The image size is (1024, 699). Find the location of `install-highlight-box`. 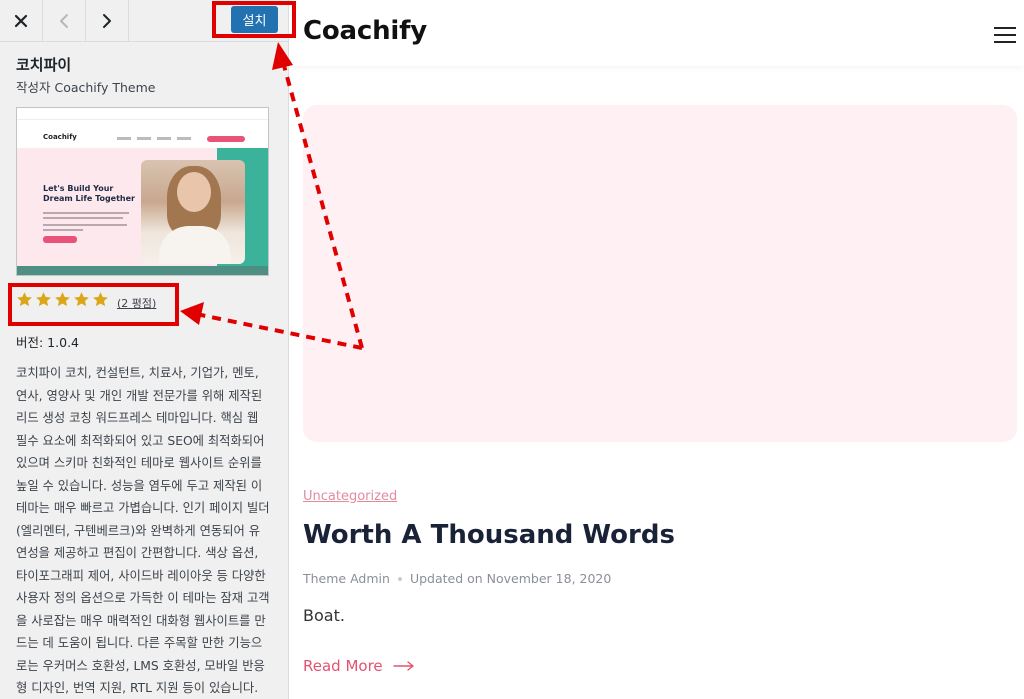

install-highlight-box is located at coordinates (254, 19).